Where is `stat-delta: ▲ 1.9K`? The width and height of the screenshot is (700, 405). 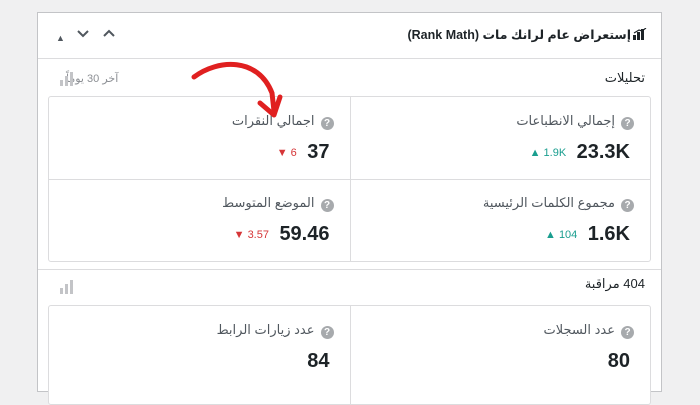
stat-delta: ▲ 1.9K is located at coordinates (548, 152).